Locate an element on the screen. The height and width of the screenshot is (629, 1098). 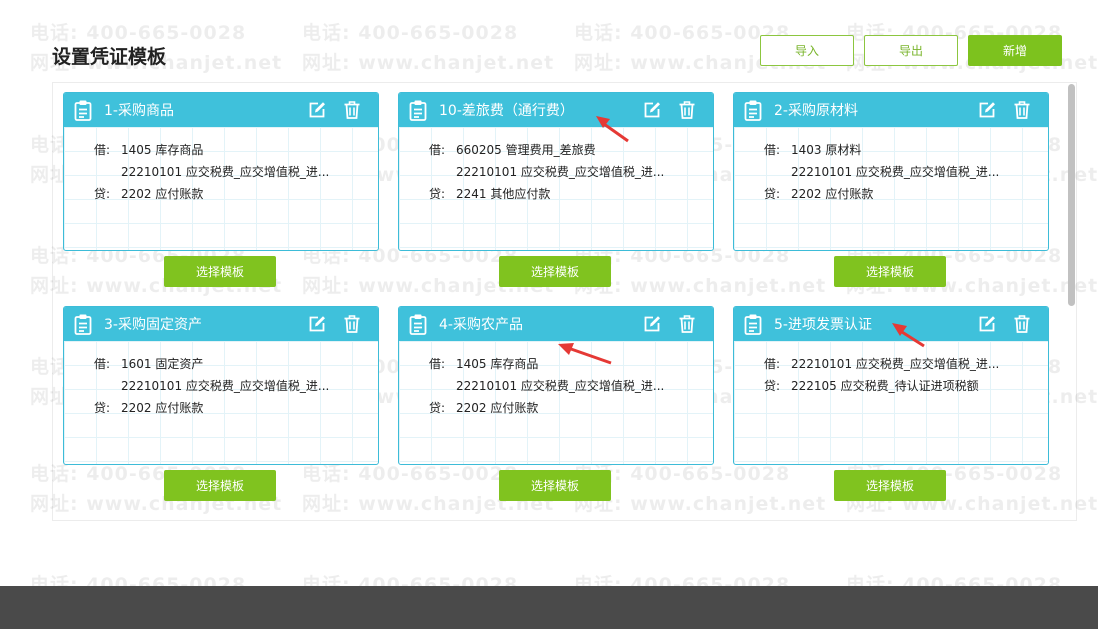
bottom-bar is located at coordinates (549, 607).